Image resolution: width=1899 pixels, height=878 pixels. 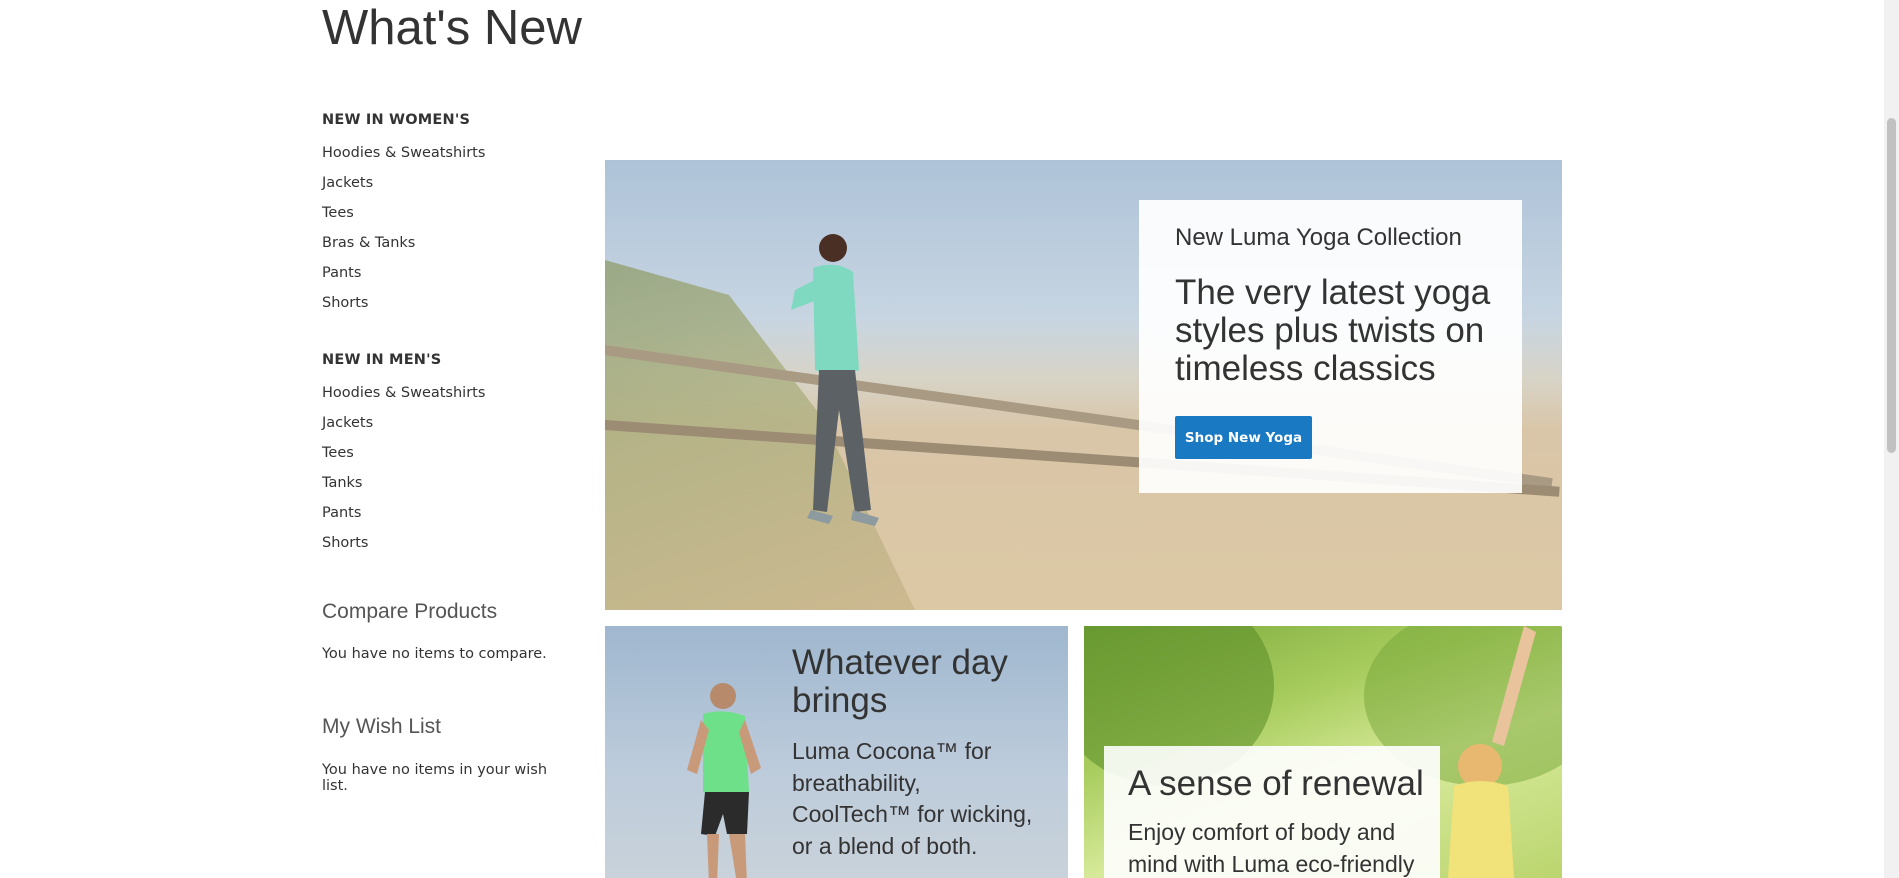 I want to click on category-link-men-tees: Tees, so click(x=403, y=453).